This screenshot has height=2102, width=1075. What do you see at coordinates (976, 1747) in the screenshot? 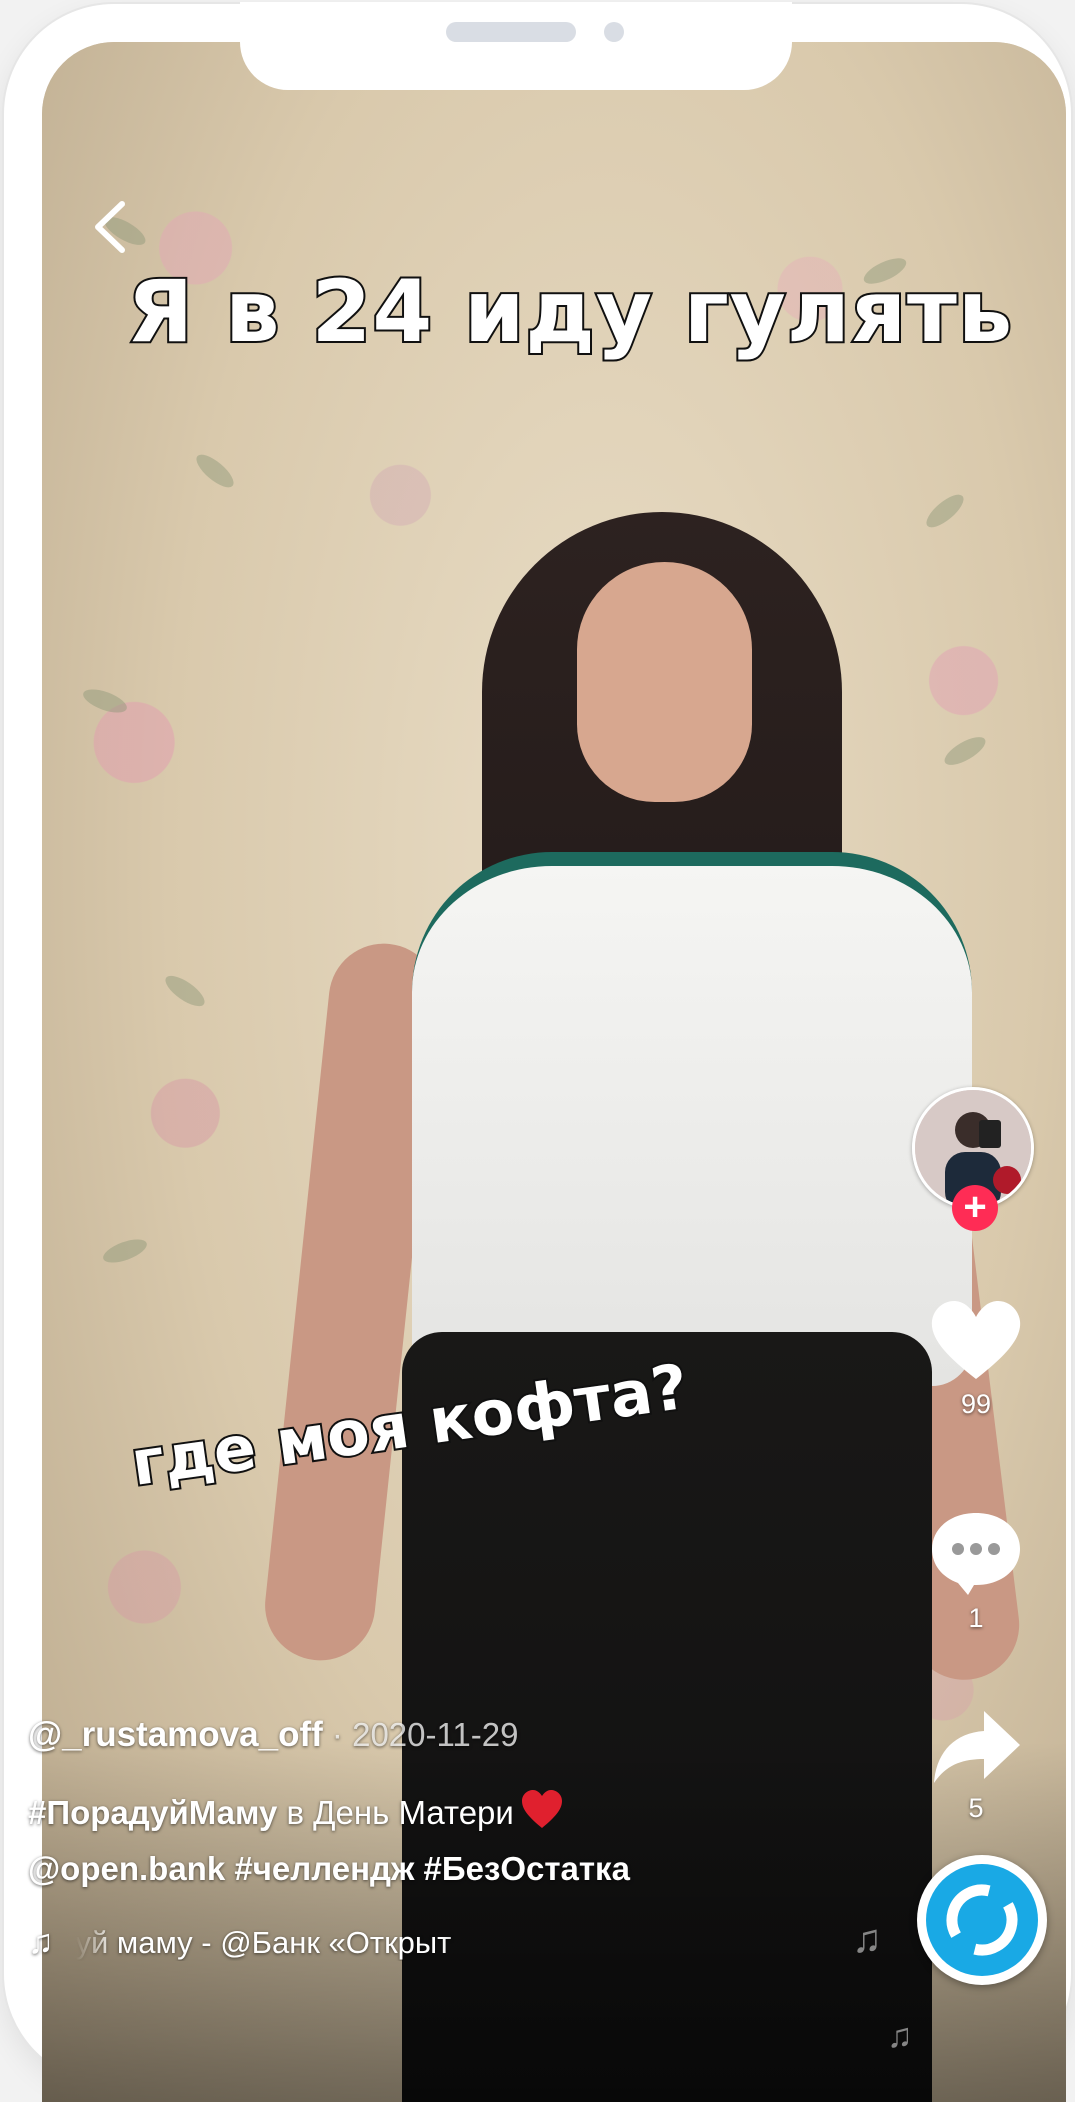
I see `share-arrow-icon` at bounding box center [976, 1747].